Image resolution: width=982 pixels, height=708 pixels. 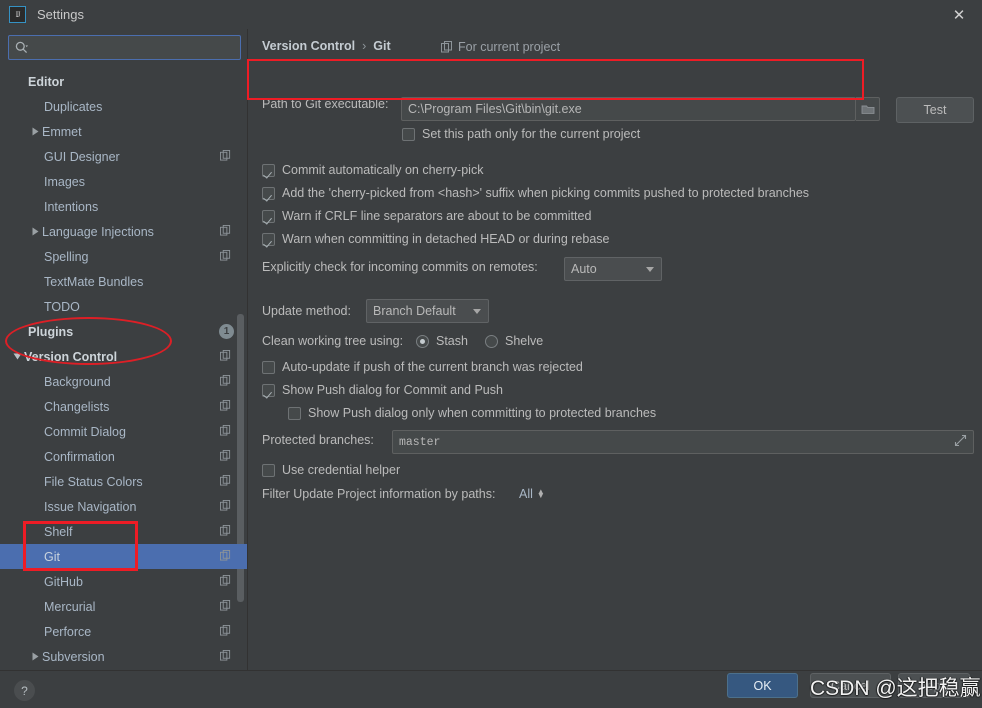 What do you see at coordinates (491, 341) in the screenshot?
I see `radio-button` at bounding box center [491, 341].